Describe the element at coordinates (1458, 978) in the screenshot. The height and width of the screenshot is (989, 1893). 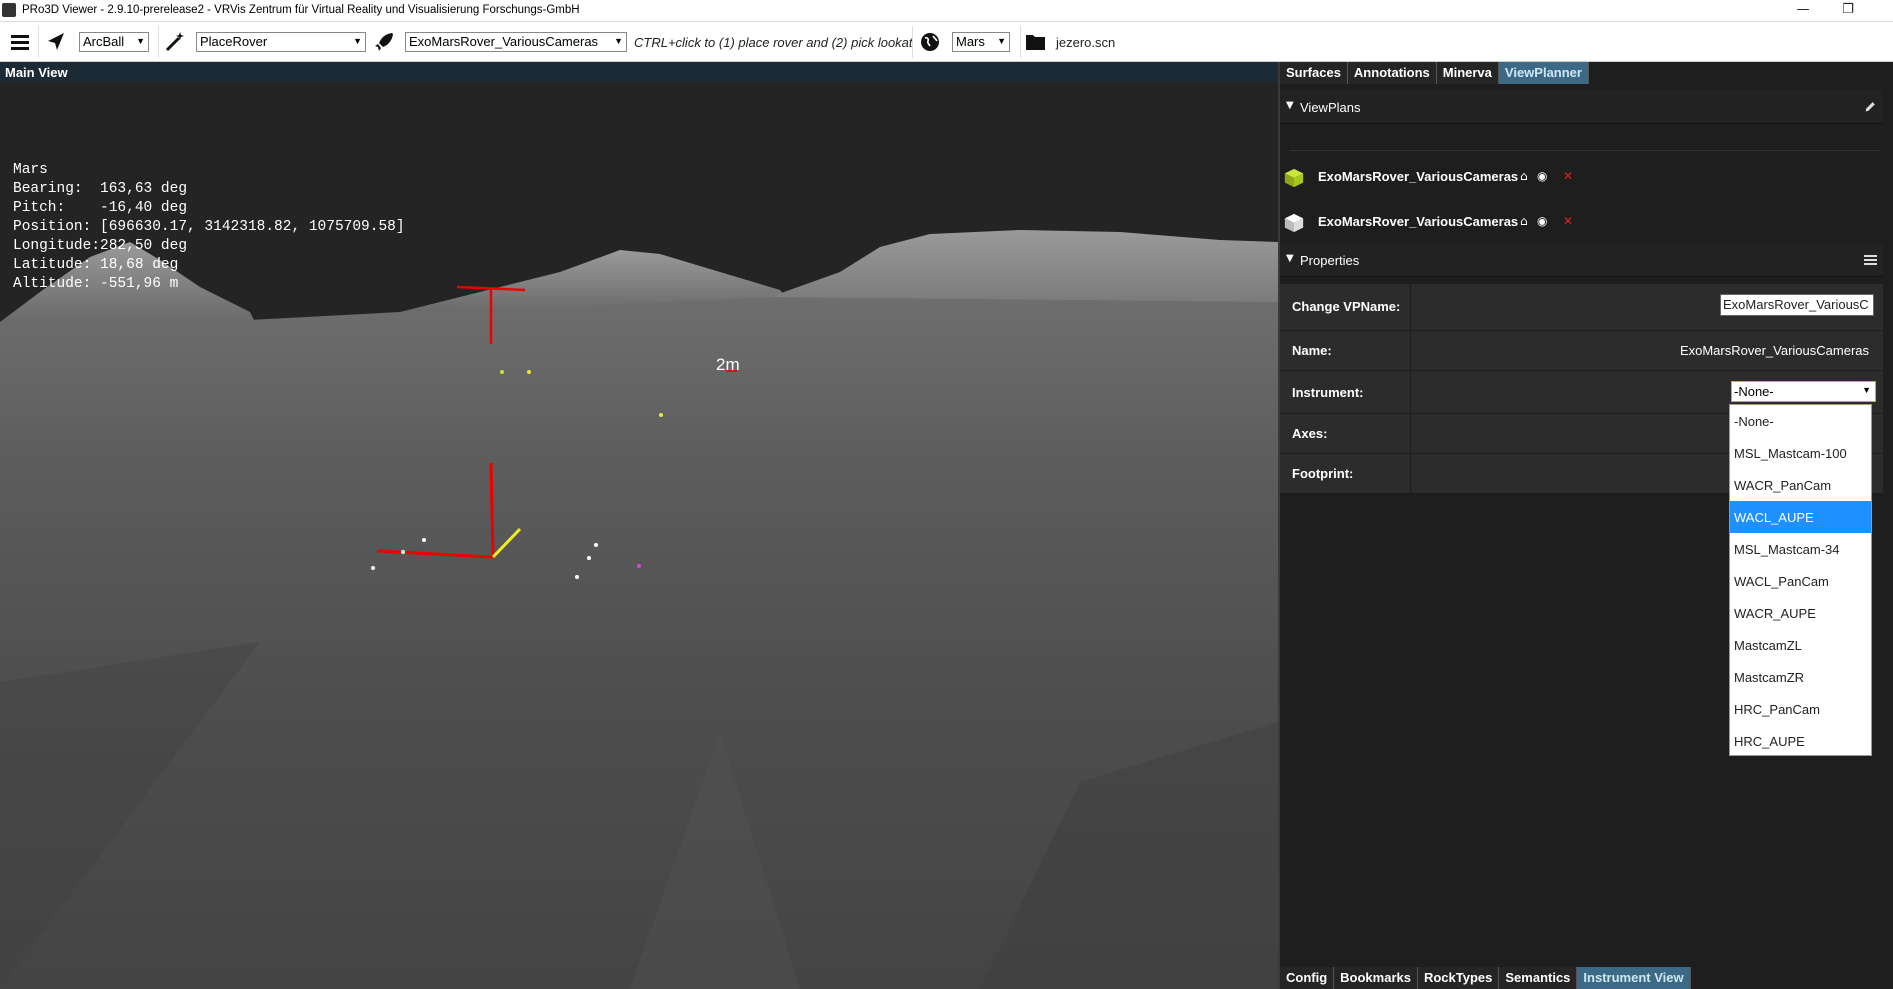
I see `tab-rocktypes: RockTypes` at that location.